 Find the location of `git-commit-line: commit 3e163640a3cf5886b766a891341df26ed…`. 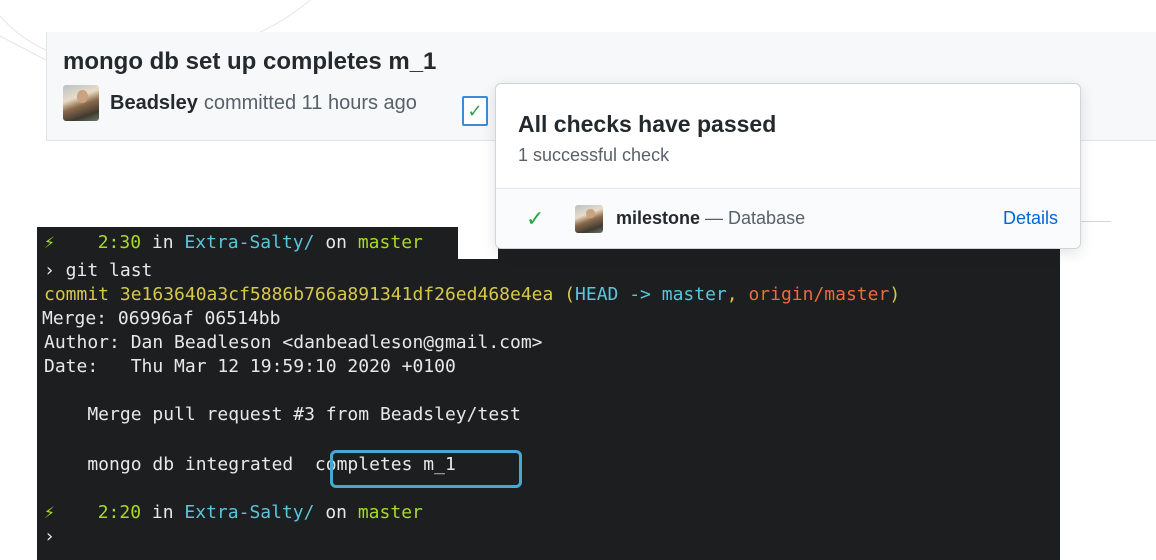

git-commit-line: commit 3e163640a3cf5886b766a891341df26ed… is located at coordinates (472, 295).